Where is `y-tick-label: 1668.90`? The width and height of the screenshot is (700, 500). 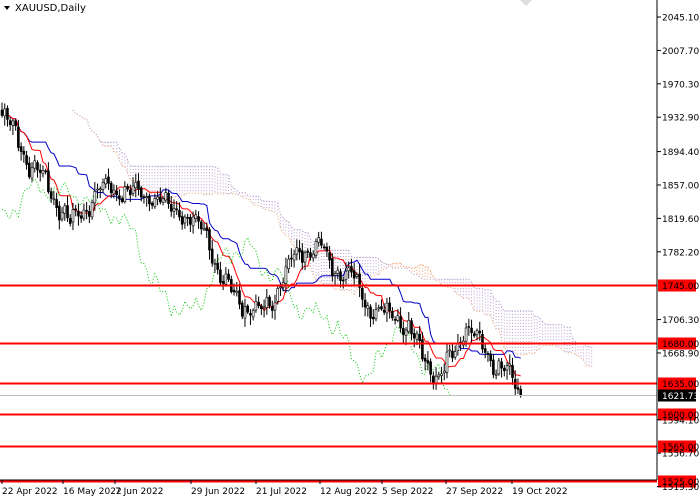 y-tick-label: 1668.90 is located at coordinates (680, 354).